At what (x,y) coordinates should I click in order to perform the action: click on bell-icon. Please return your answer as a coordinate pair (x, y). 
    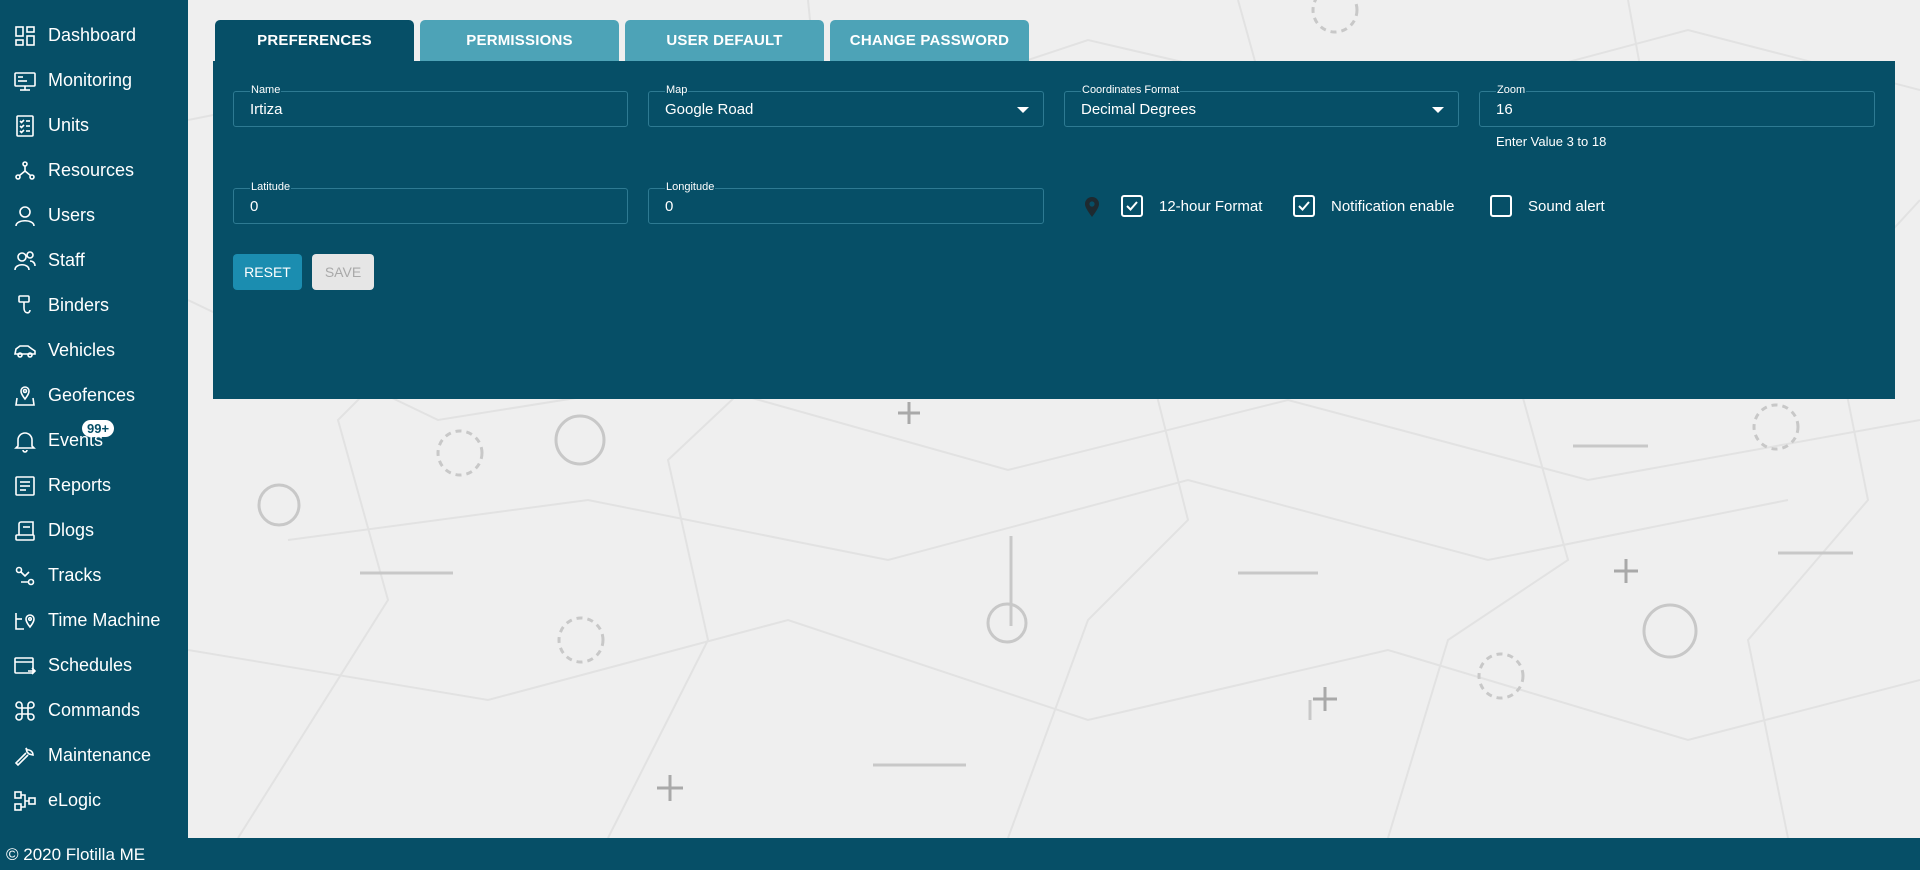
    Looking at the image, I should click on (25, 441).